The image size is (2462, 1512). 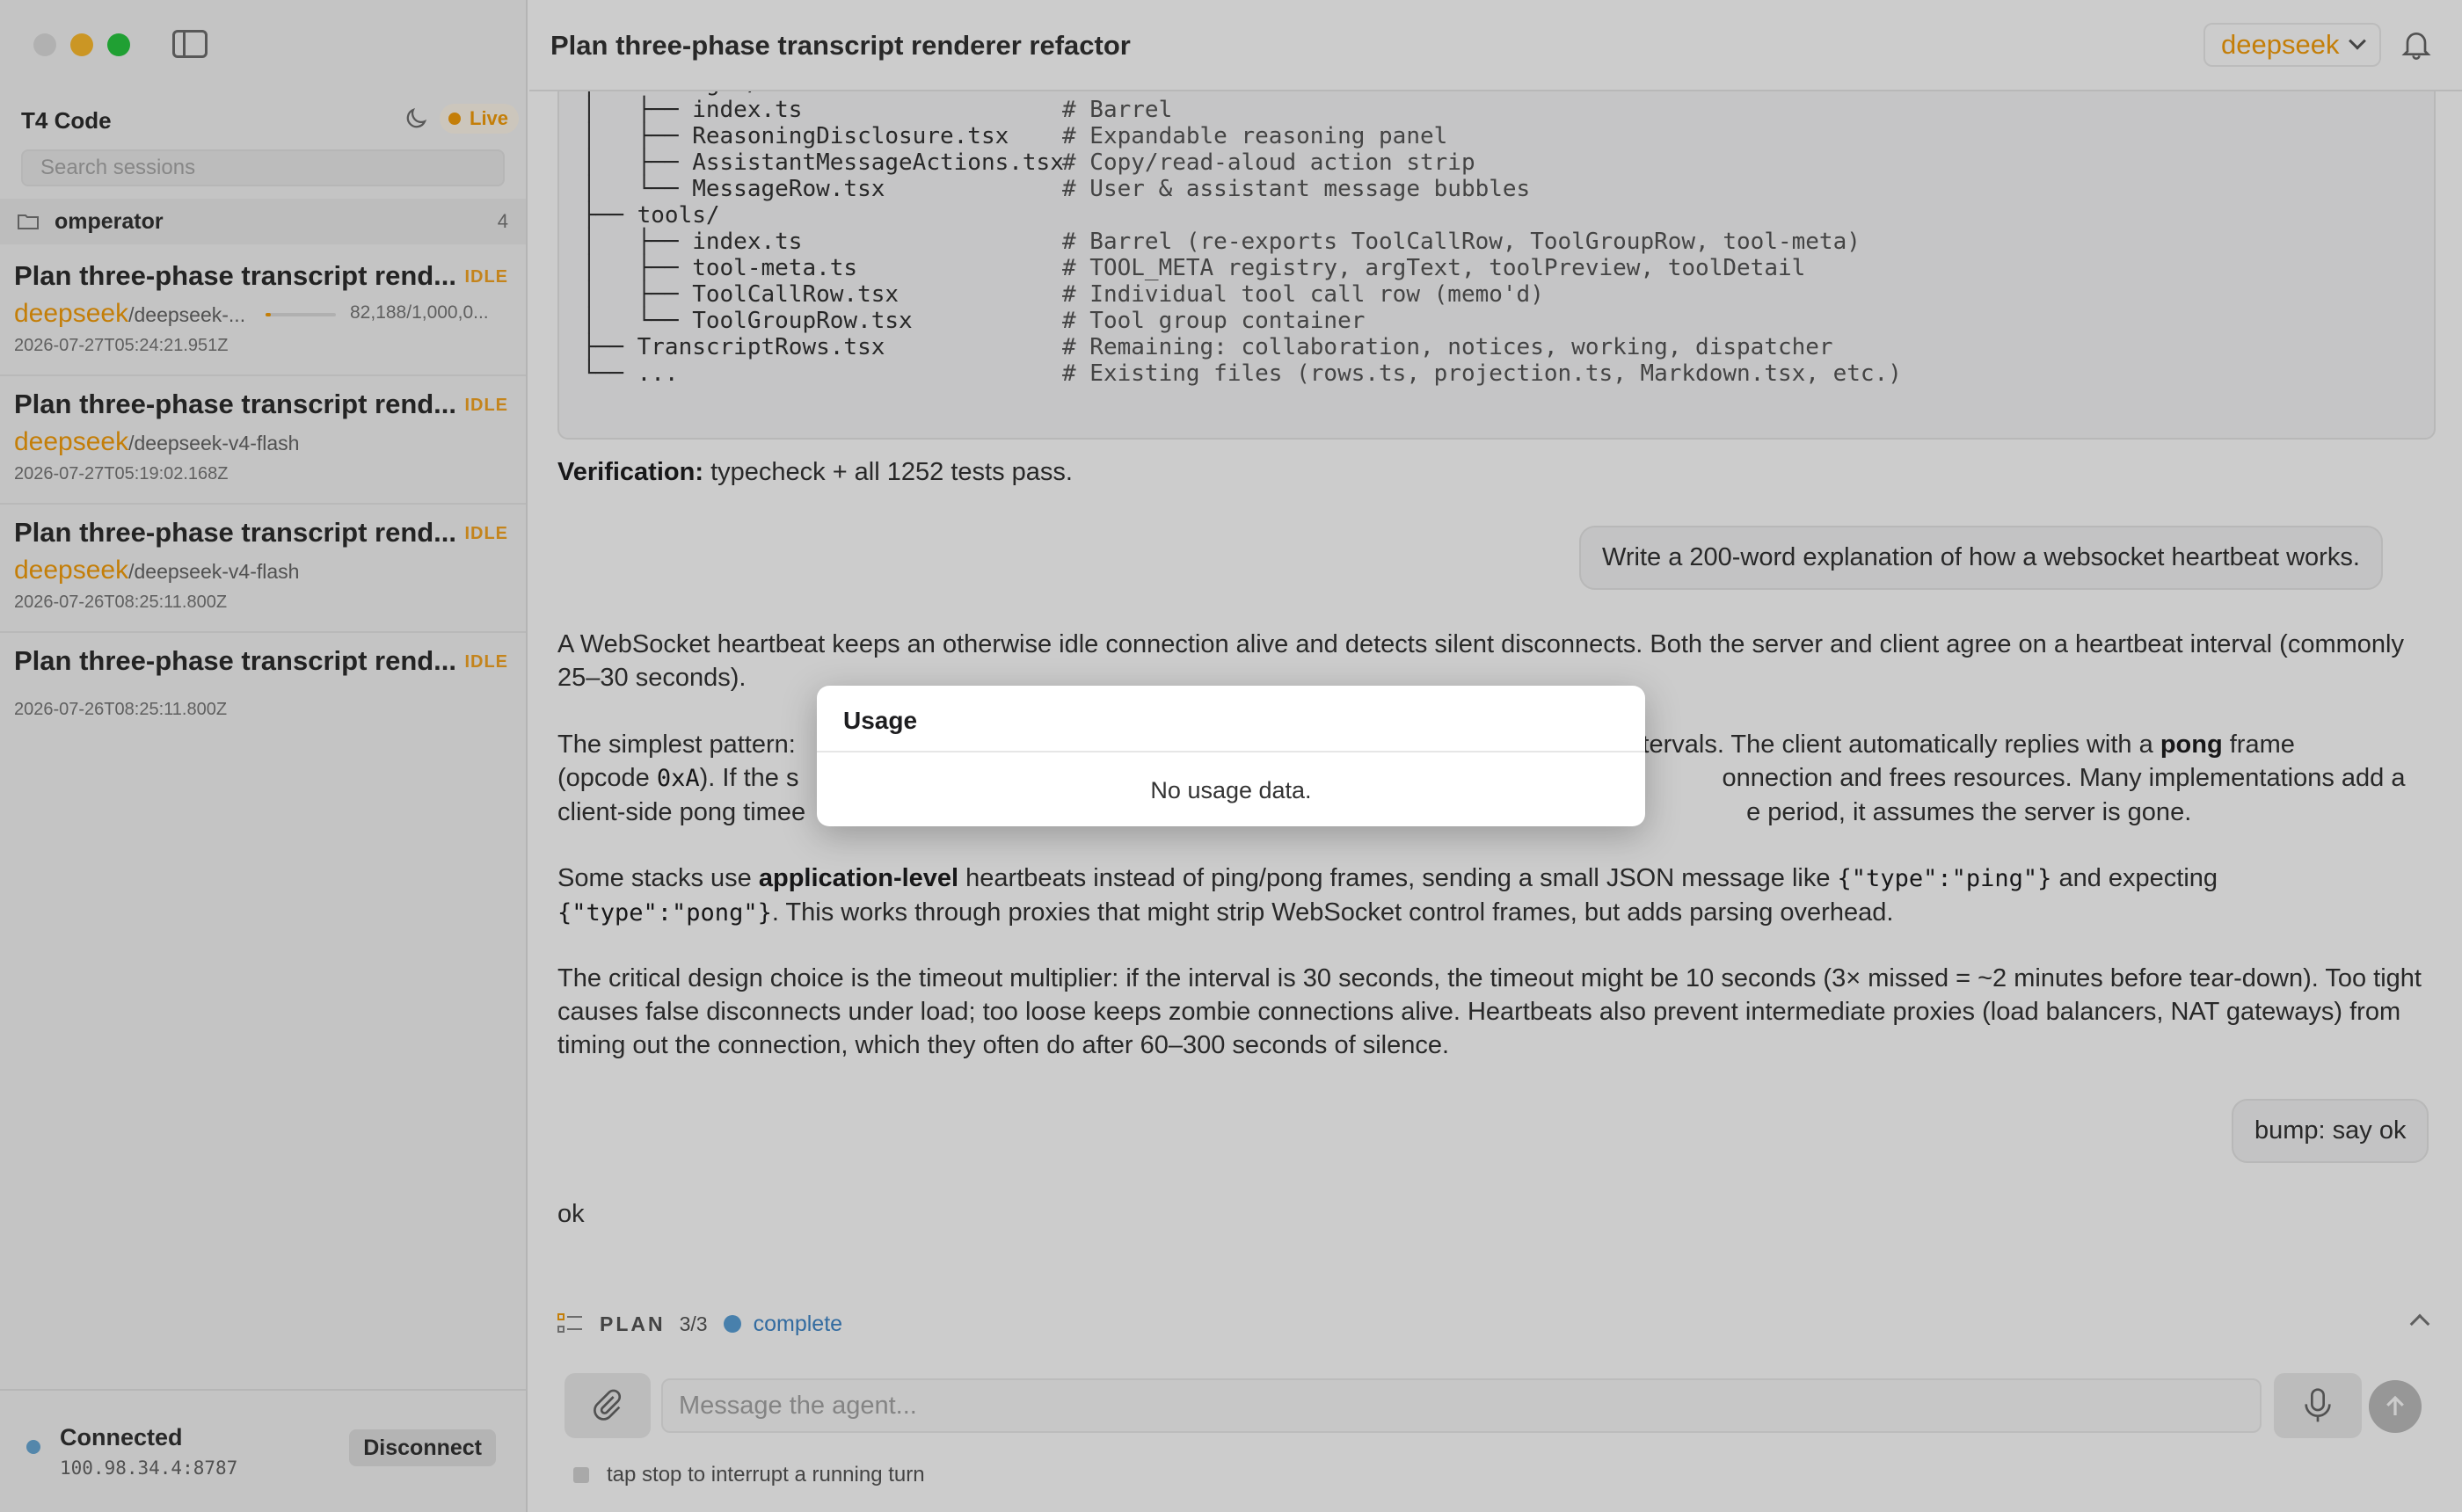 What do you see at coordinates (1231, 756) in the screenshot?
I see `usage-dialog: Usage No usage data.` at bounding box center [1231, 756].